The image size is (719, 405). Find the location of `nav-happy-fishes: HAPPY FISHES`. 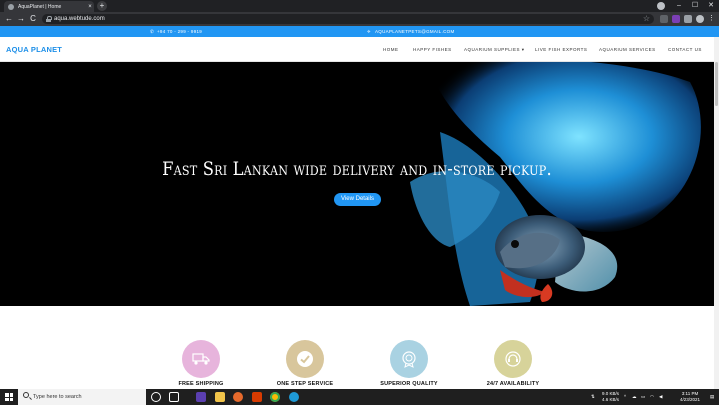

nav-happy-fishes: HAPPY FISHES is located at coordinates (432, 49).